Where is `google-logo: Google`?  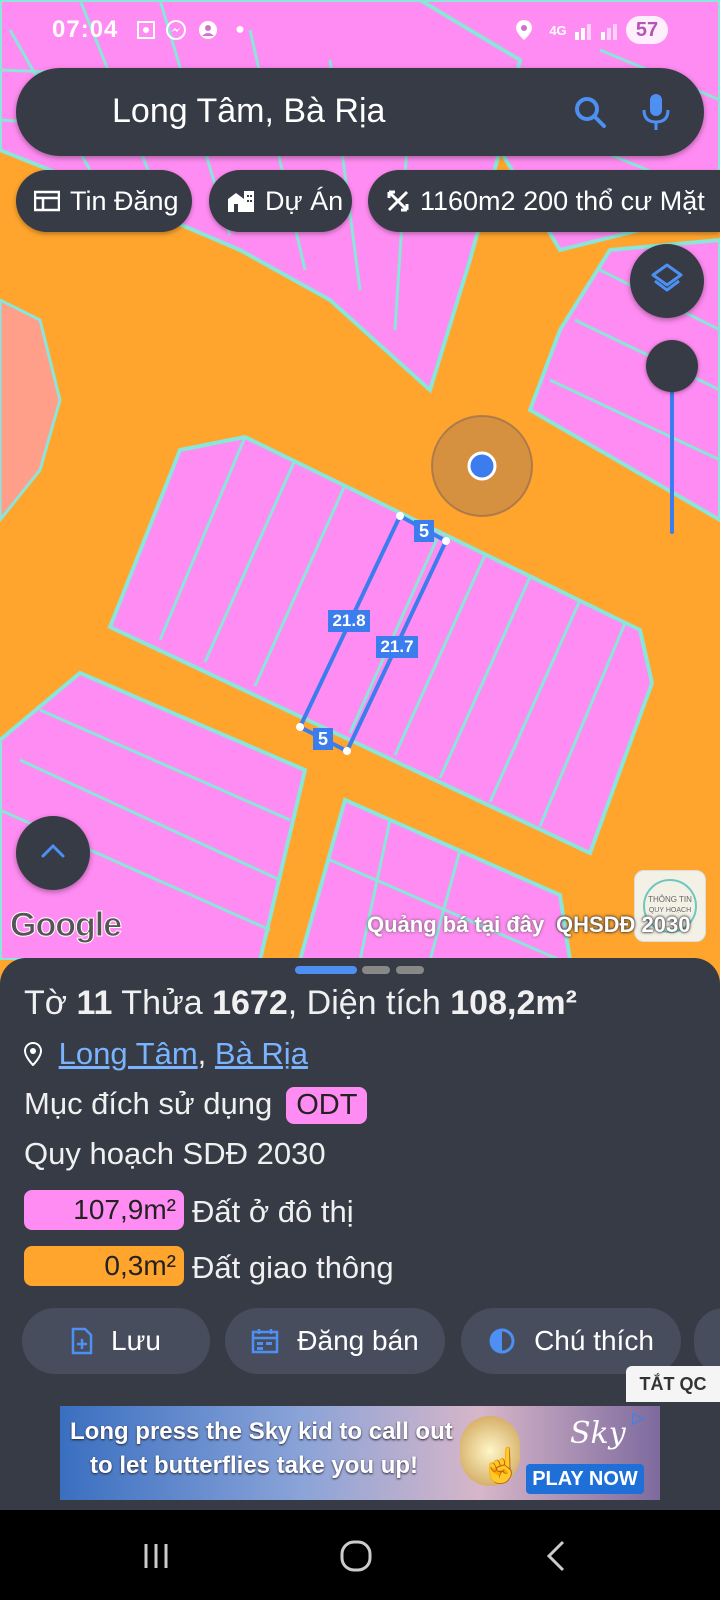
google-logo: Google is located at coordinates (65, 925).